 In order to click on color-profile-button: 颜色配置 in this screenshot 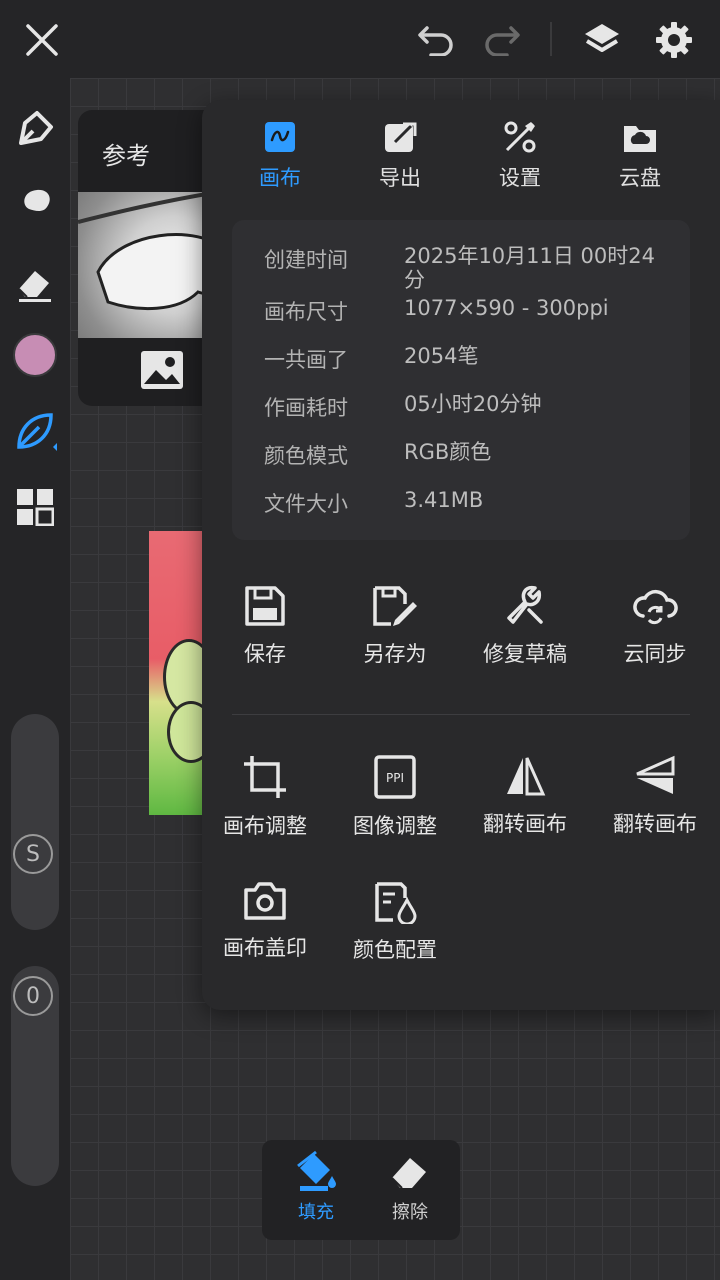, I will do `click(395, 922)`.